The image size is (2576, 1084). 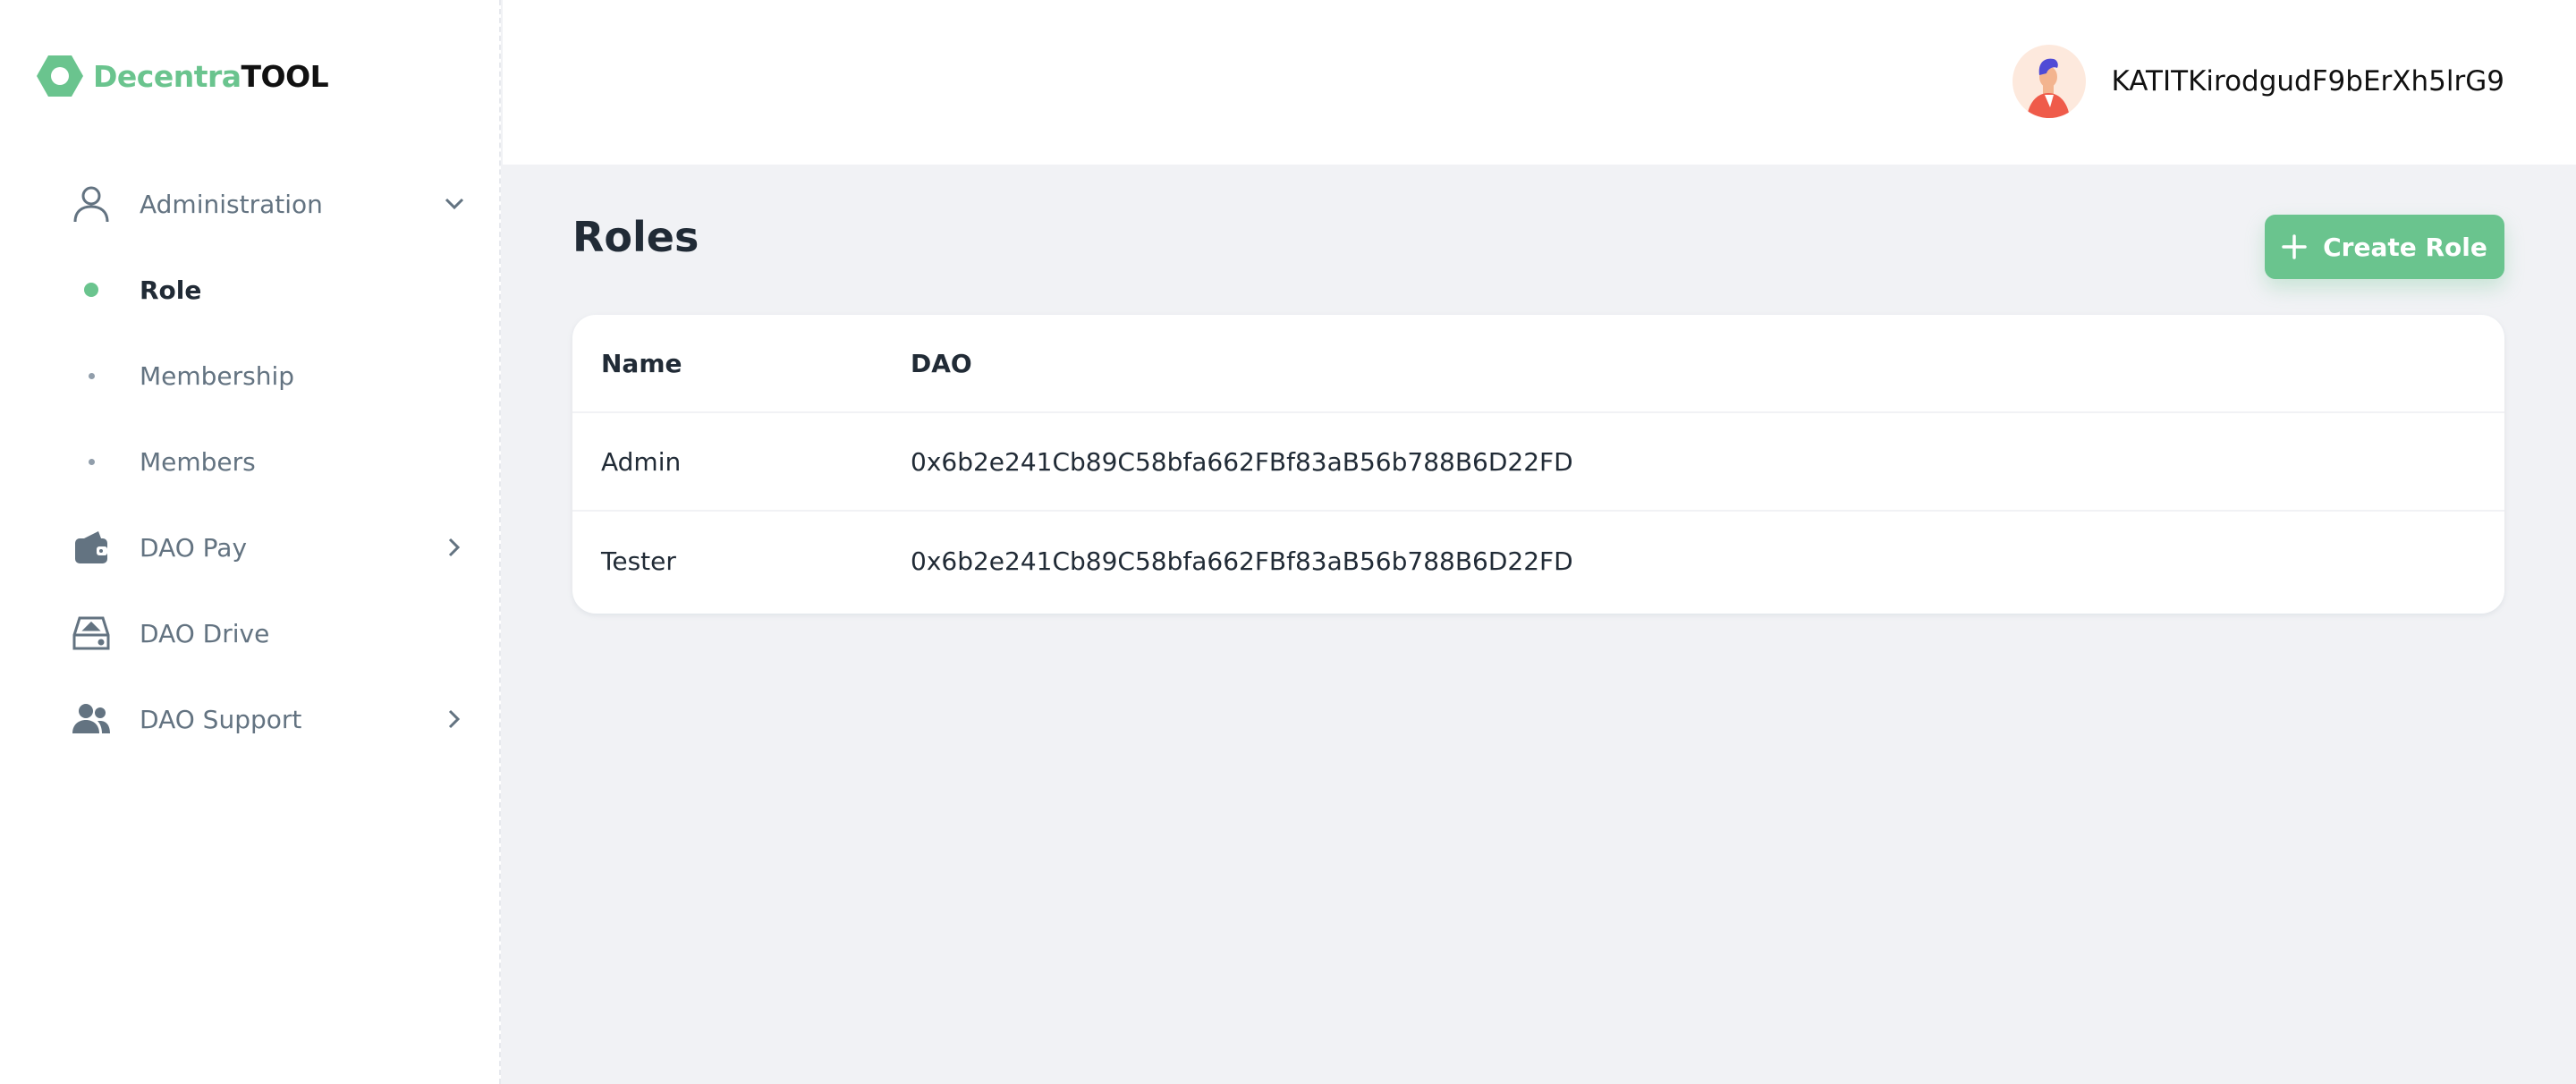 What do you see at coordinates (1539, 82) in the screenshot?
I see `top-header: KATITKirodgudF9bErXh5lrG9` at bounding box center [1539, 82].